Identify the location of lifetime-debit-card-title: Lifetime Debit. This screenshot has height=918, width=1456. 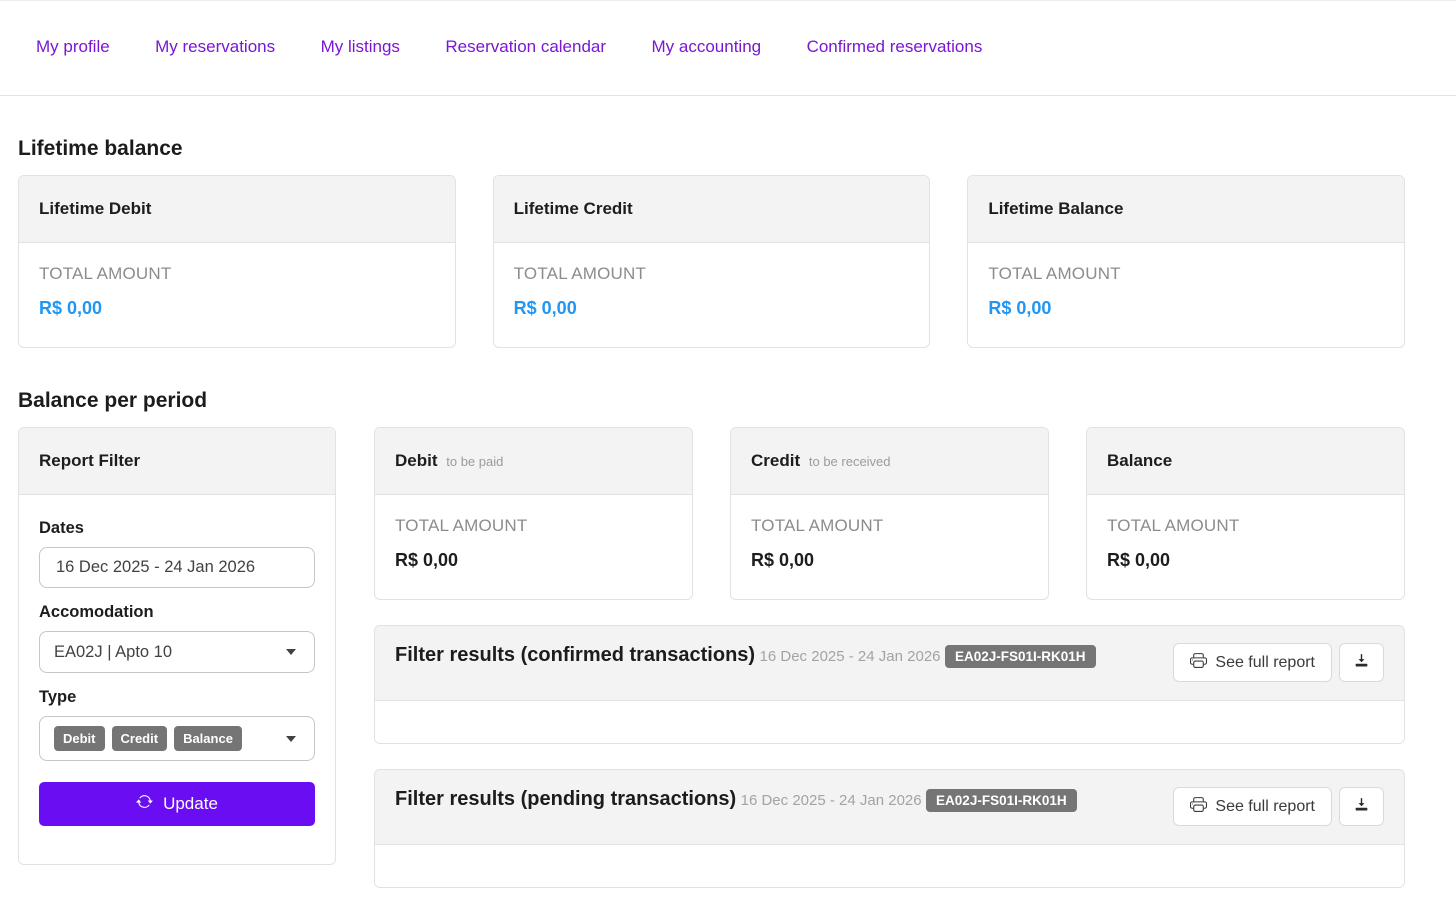
(237, 209).